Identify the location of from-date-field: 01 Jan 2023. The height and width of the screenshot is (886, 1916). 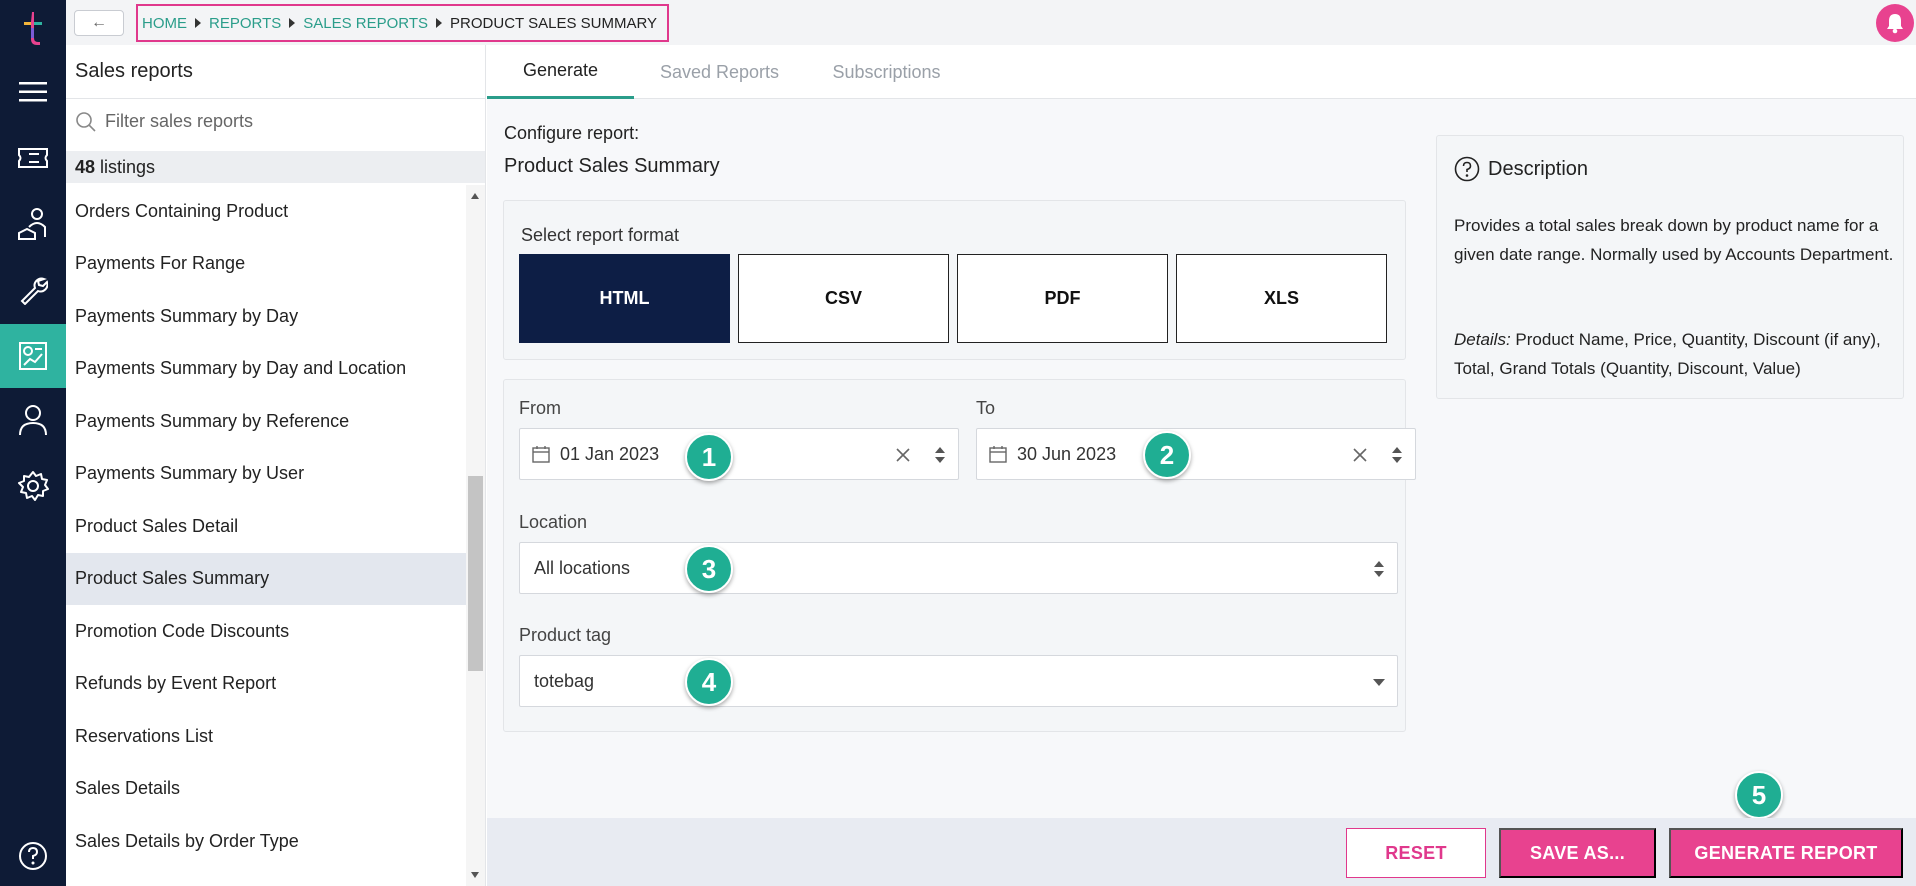
(739, 454).